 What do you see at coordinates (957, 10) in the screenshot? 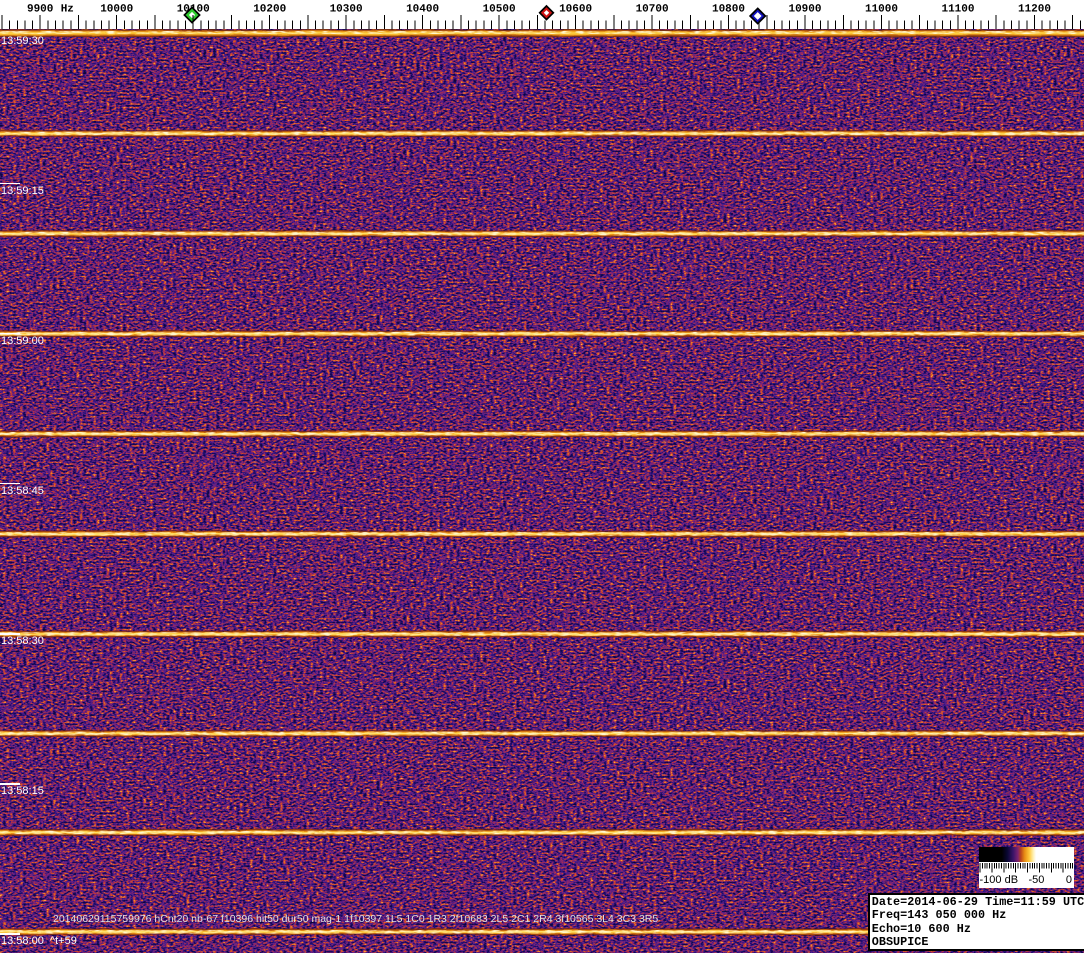
I see `svg-text: 11100` at bounding box center [957, 10].